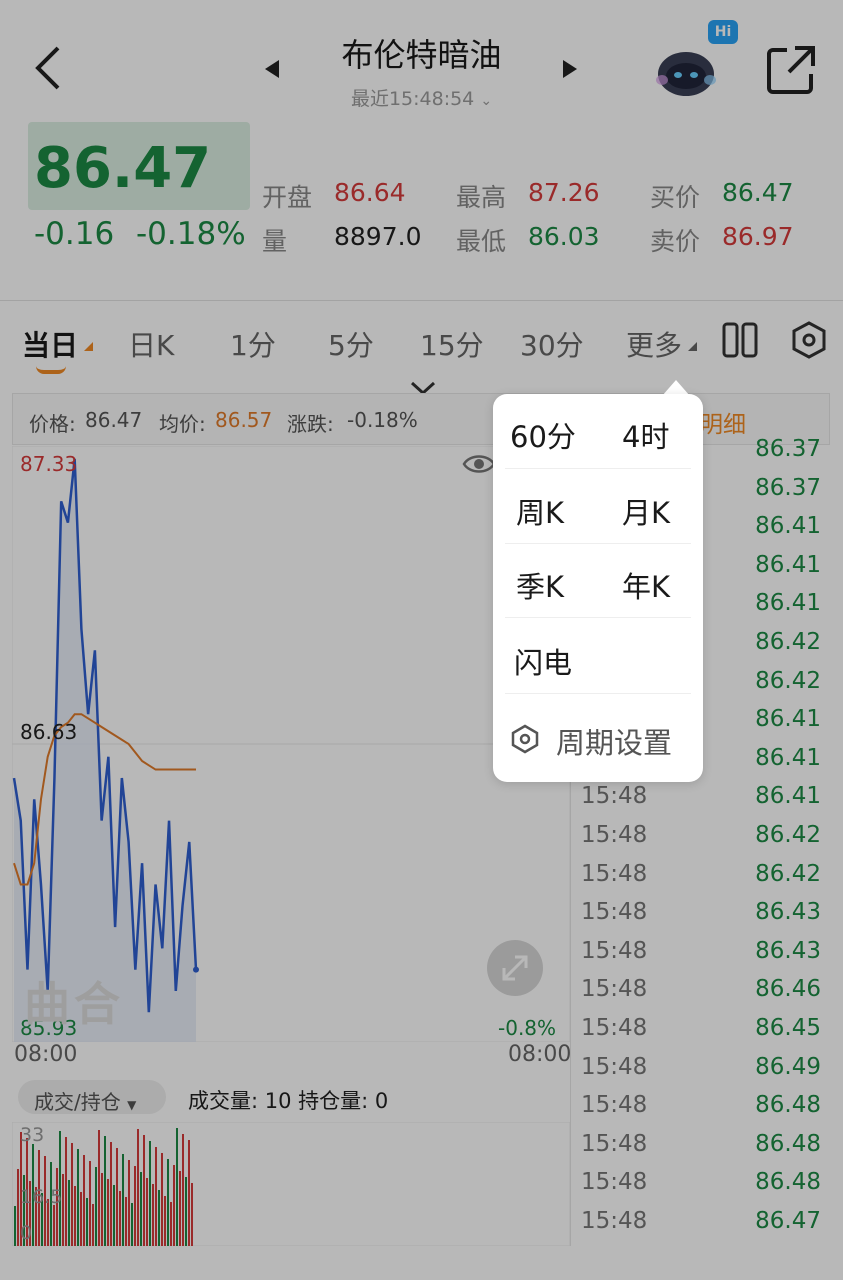 The image size is (843, 1280). Describe the element at coordinates (540, 585) in the screenshot. I see `menu-item-quarterly-k: 季K` at that location.